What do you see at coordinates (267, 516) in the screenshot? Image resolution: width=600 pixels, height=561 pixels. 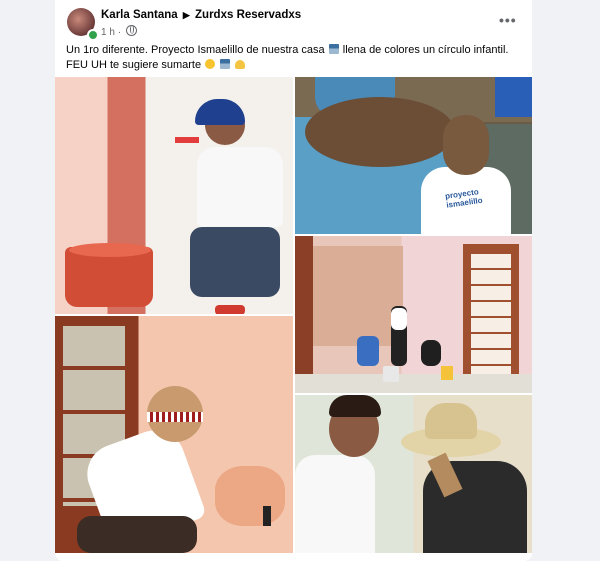 I see `paint-brush` at bounding box center [267, 516].